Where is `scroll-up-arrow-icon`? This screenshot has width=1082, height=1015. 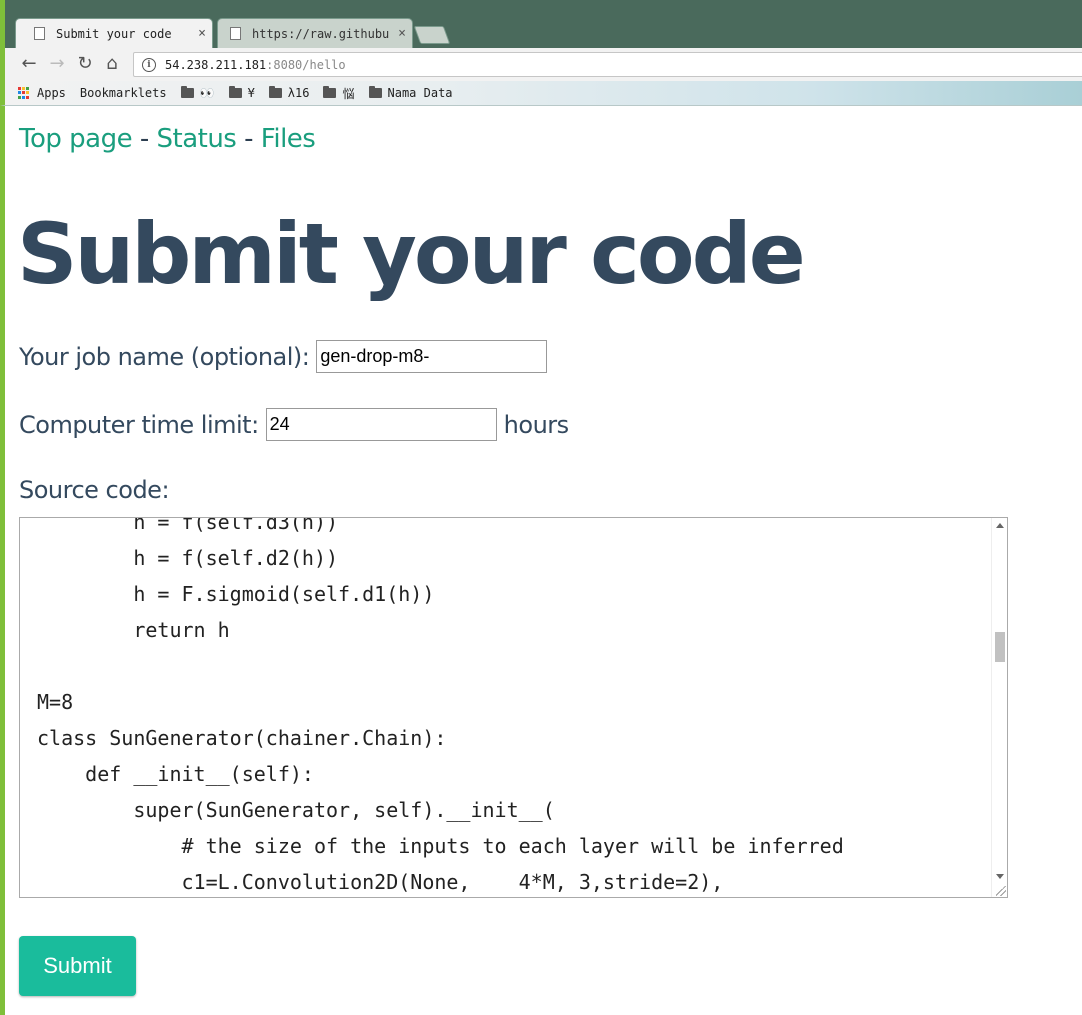
scroll-up-arrow-icon is located at coordinates (1000, 525).